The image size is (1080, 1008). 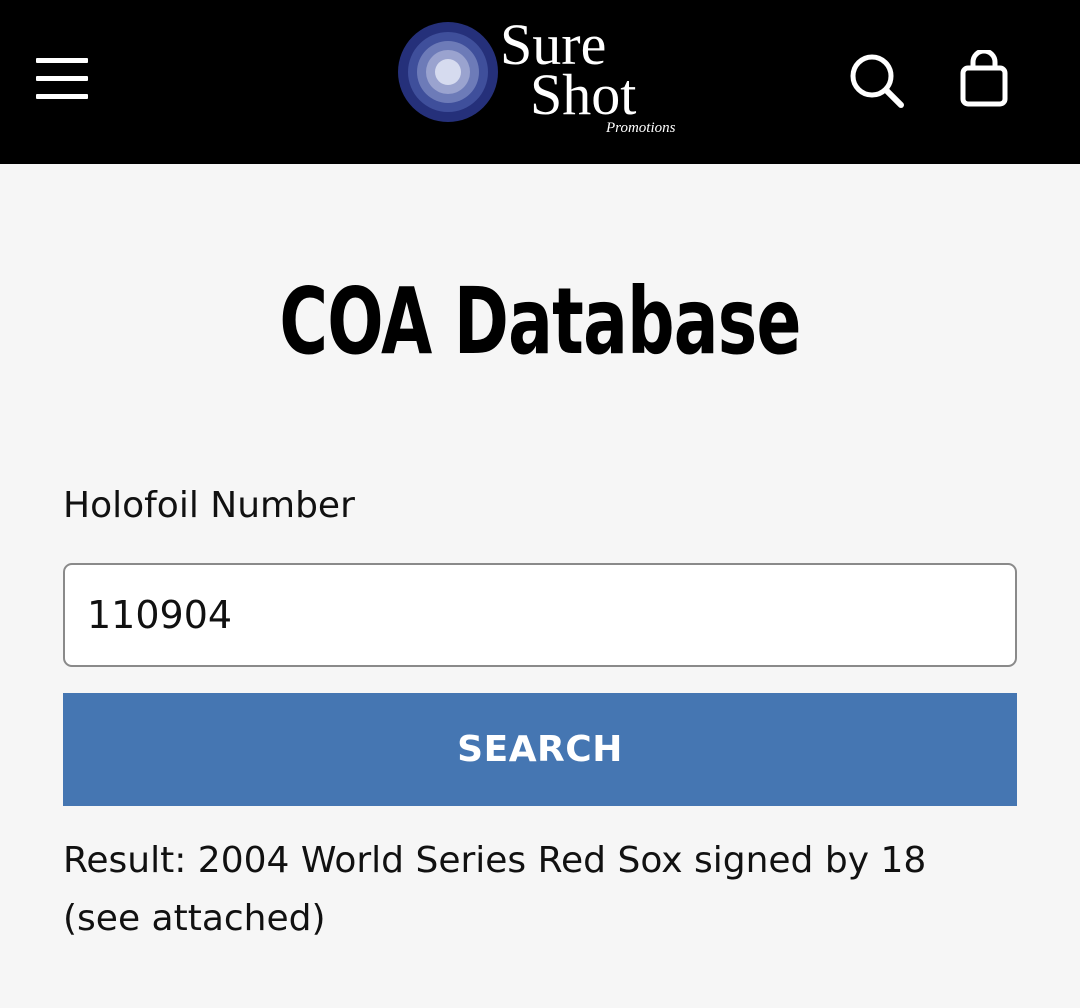 What do you see at coordinates (540, 615) in the screenshot?
I see `holofoil-number-input` at bounding box center [540, 615].